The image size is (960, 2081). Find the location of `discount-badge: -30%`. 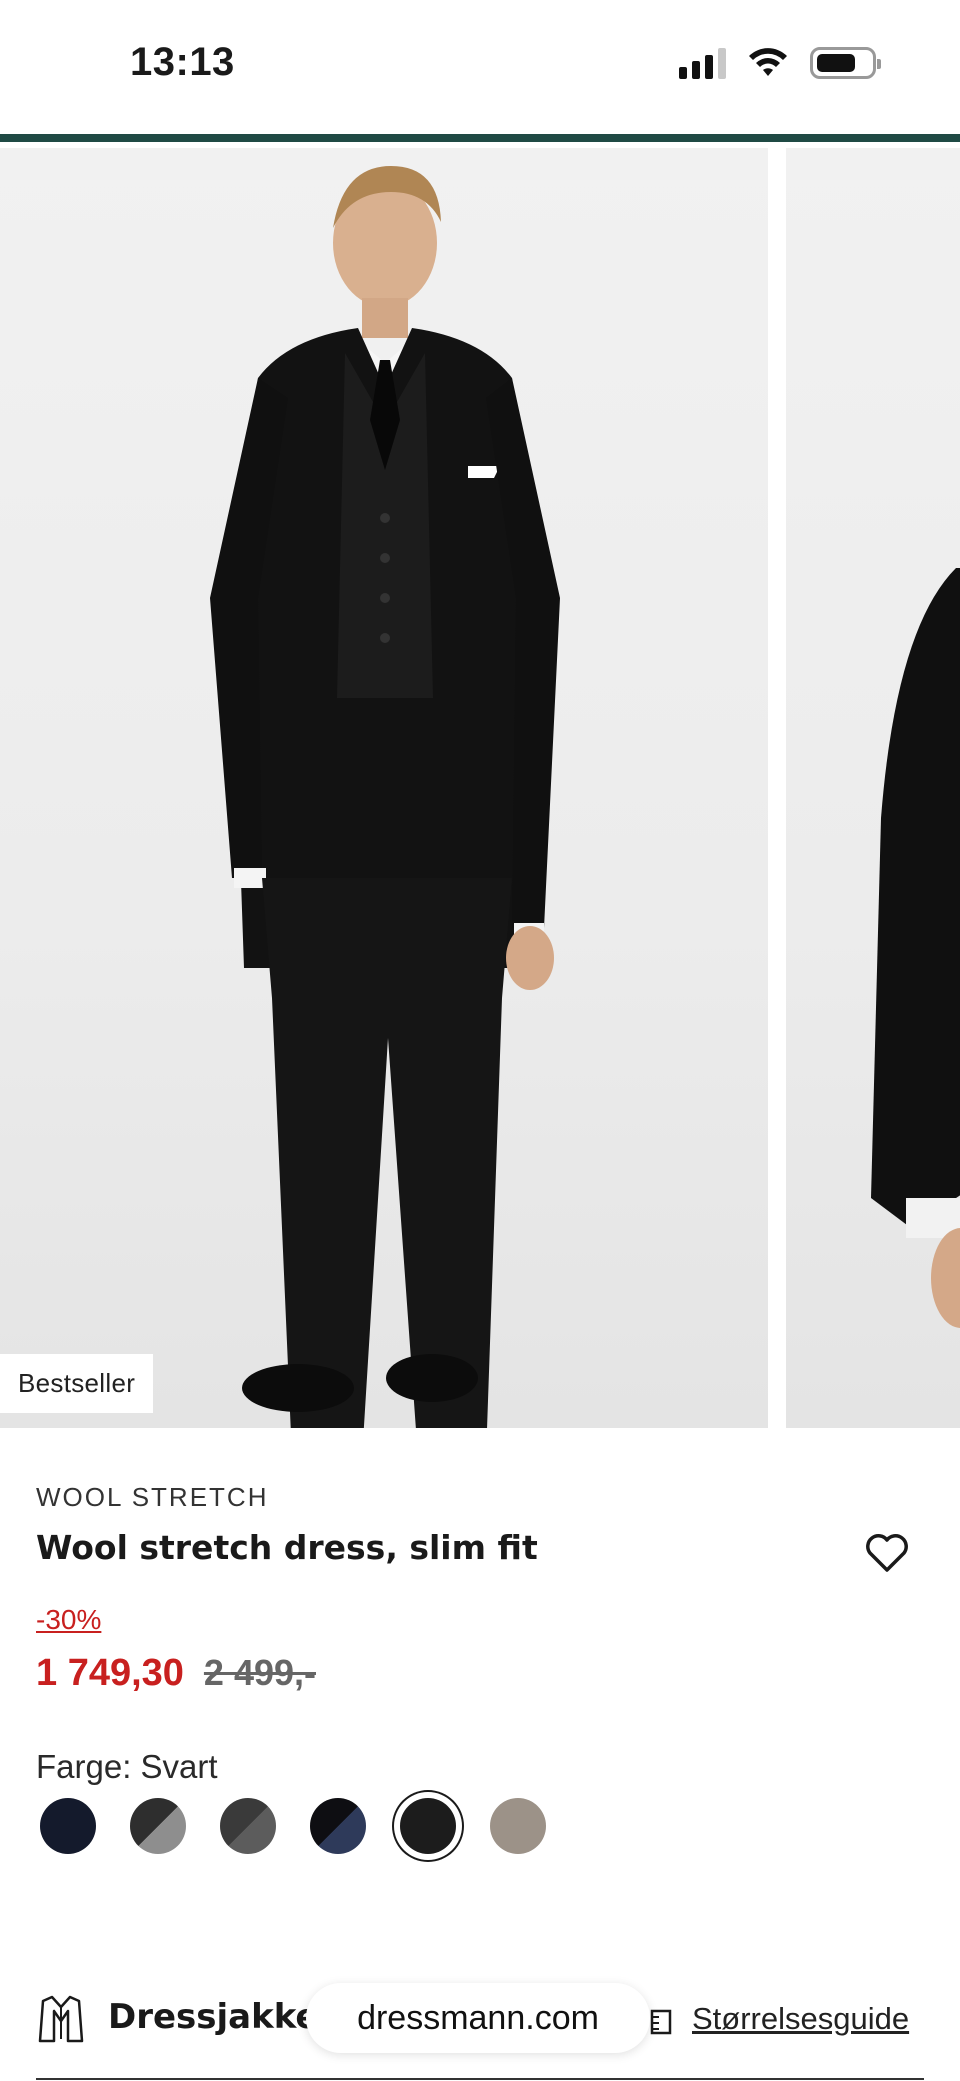

discount-badge: -30% is located at coordinates (69, 1619).